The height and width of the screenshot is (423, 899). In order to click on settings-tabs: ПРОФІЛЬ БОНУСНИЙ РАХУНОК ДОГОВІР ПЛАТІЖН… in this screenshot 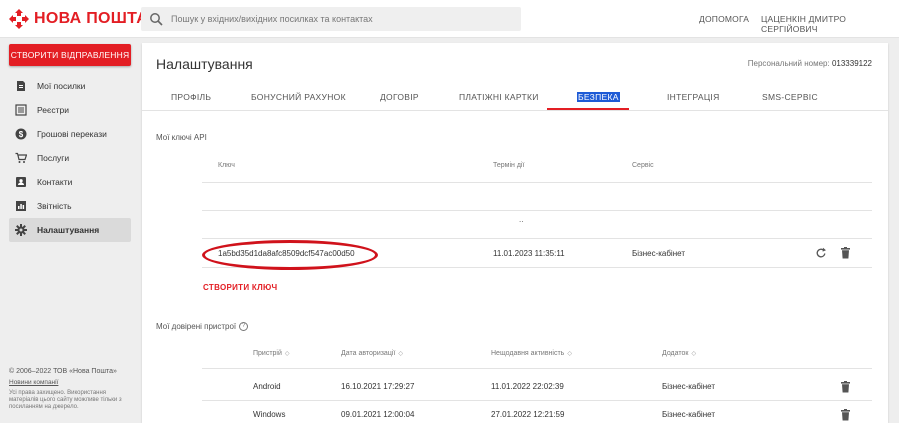, I will do `click(515, 97)`.